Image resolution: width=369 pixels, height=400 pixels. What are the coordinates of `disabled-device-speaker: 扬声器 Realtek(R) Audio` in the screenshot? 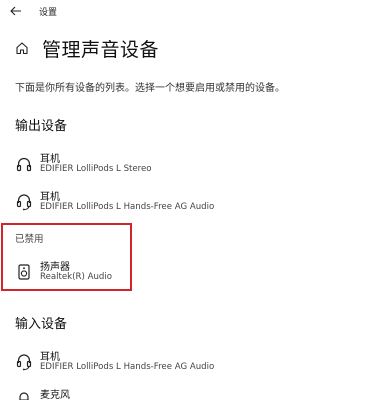 It's located at (70, 273).